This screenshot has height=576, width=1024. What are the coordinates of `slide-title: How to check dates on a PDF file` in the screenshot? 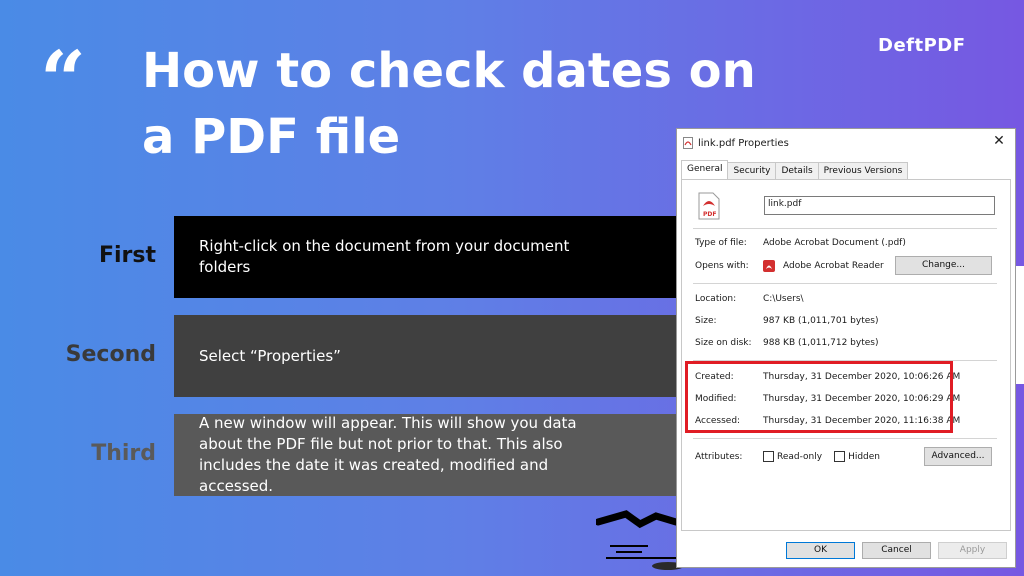 It's located at (449, 104).